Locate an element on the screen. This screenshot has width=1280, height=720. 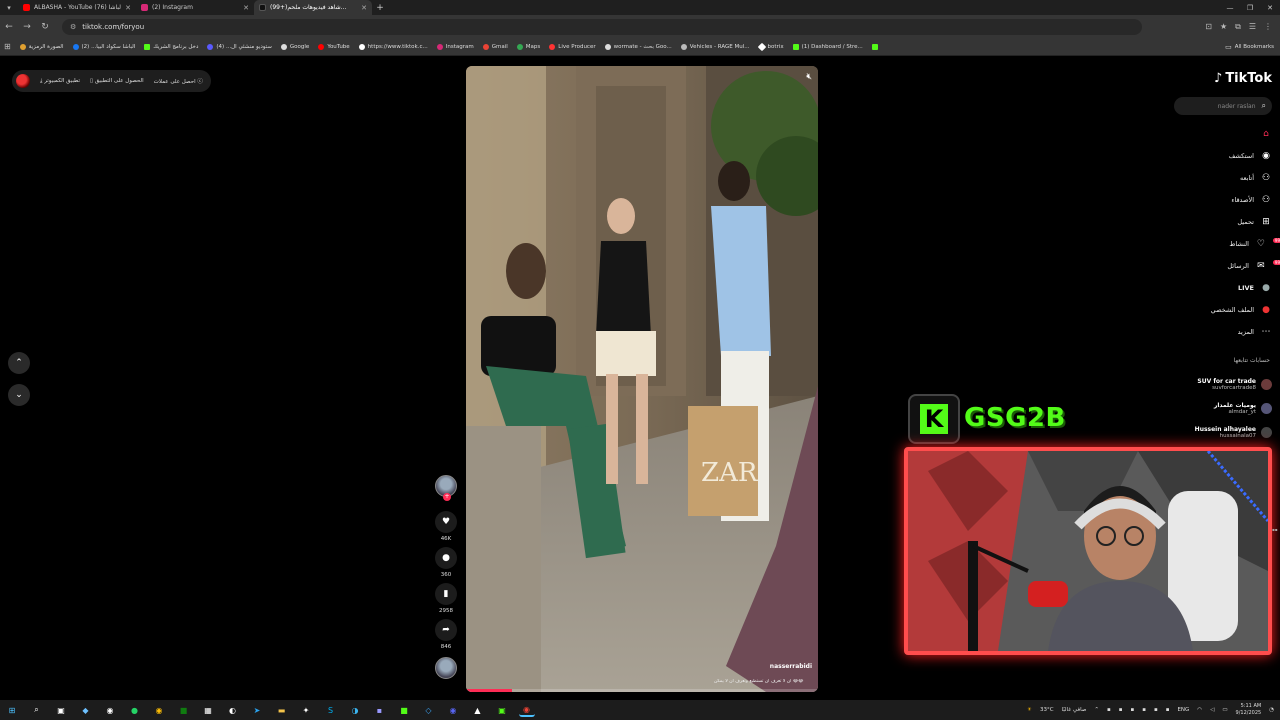
skype-icon: S is located at coordinates (331, 710).